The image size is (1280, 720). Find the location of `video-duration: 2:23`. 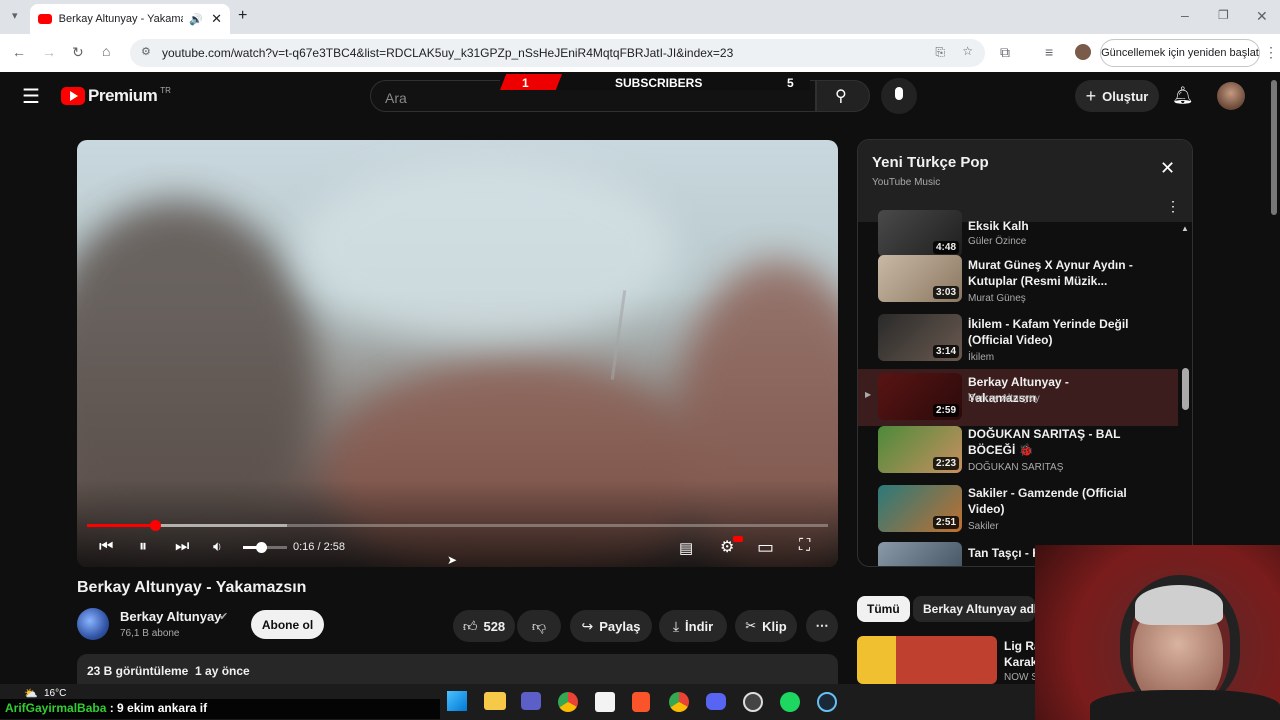

video-duration: 2:23 is located at coordinates (945, 463).